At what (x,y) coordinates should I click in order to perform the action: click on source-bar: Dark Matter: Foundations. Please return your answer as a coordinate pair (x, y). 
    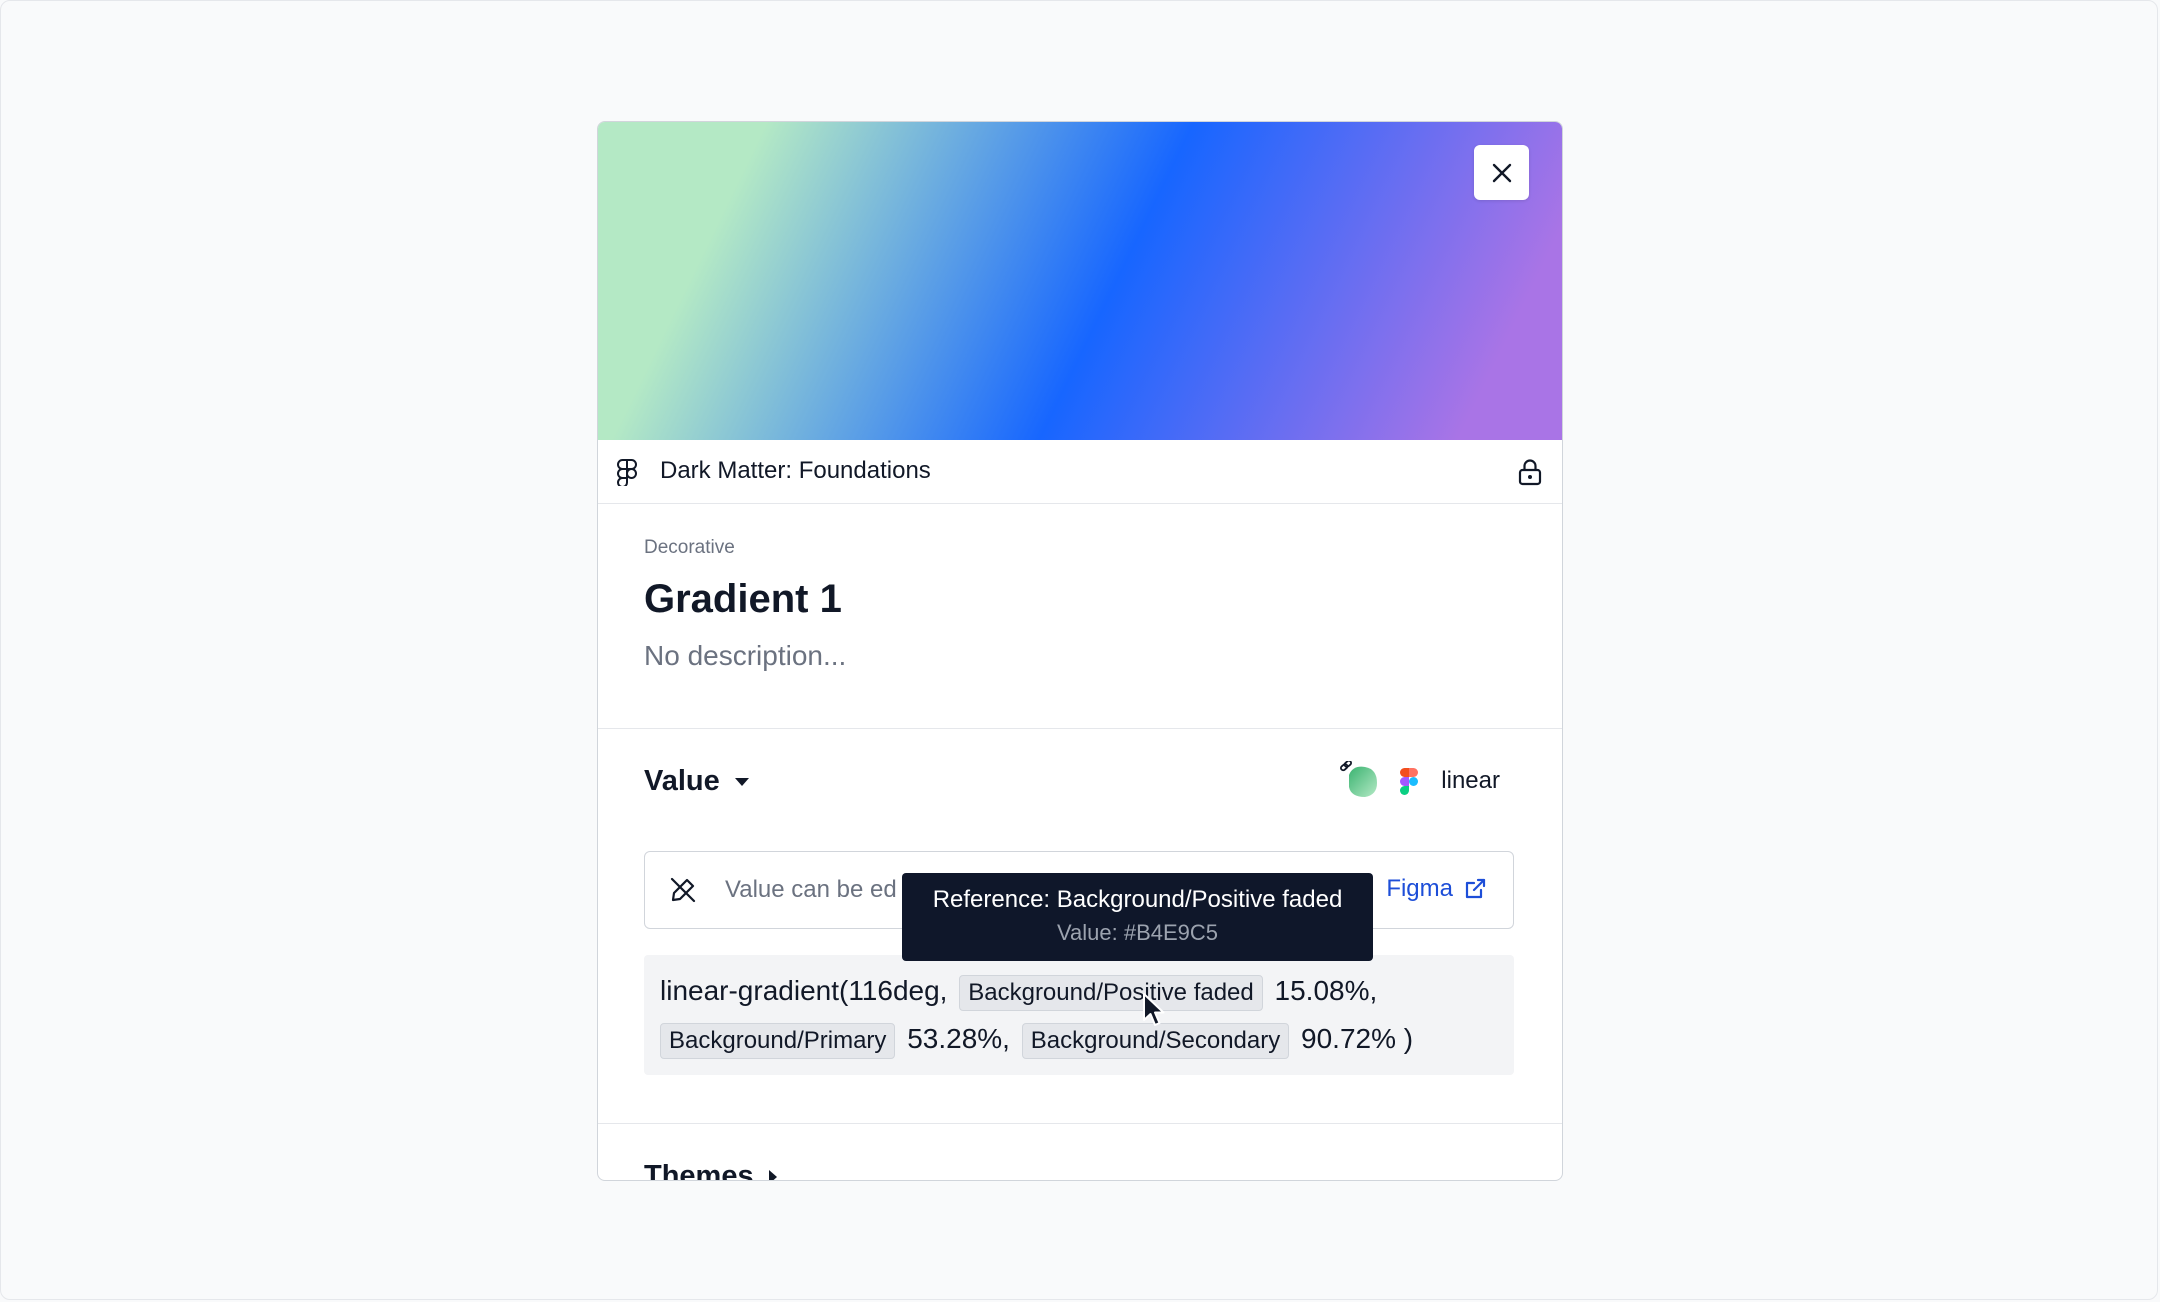
    Looking at the image, I should click on (1080, 472).